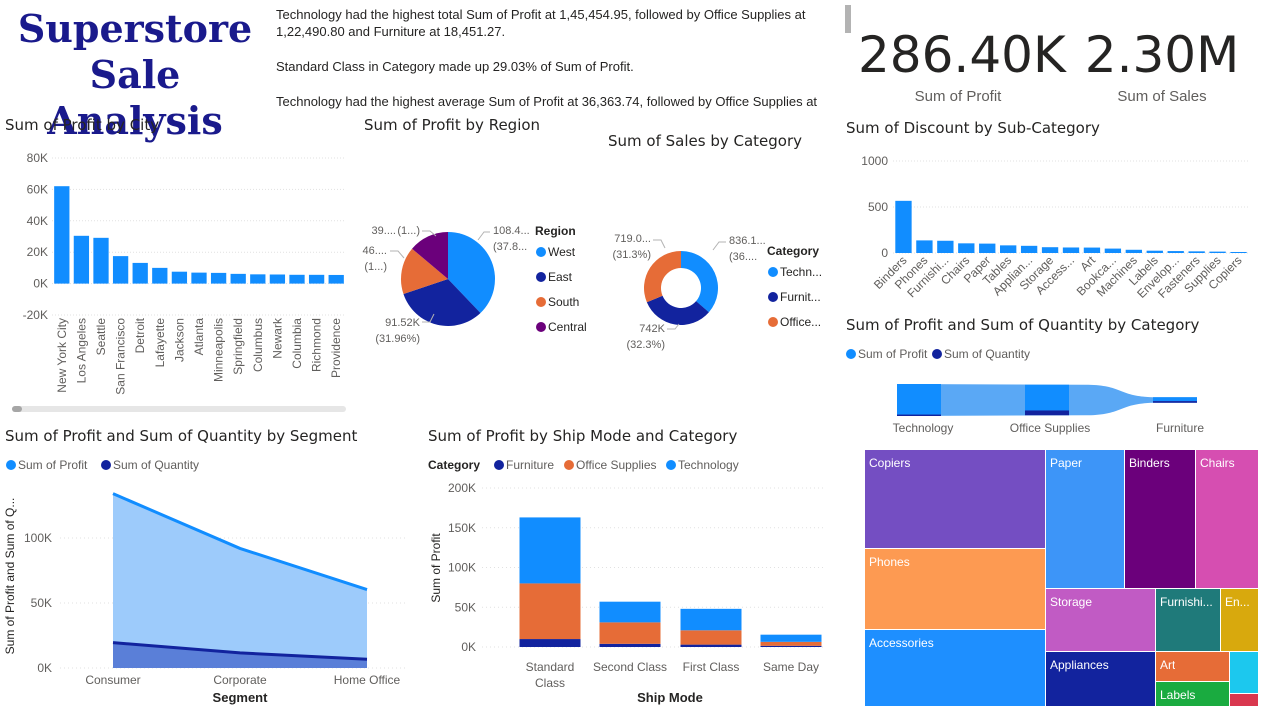  I want to click on treemap-cell-label: Labels, so click(1178, 695).